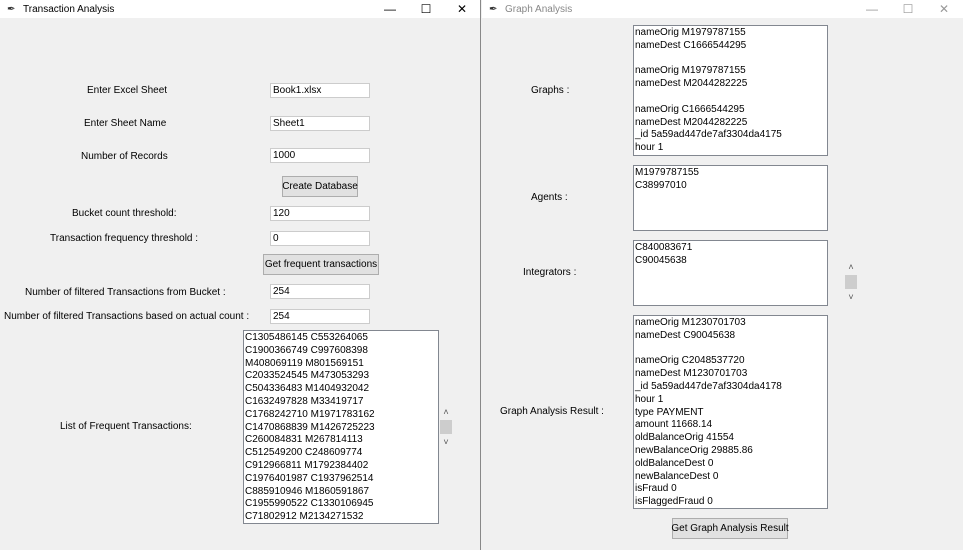 This screenshot has height=550, width=963. I want to click on list-item: newBalanceDest 0, so click(730, 477).